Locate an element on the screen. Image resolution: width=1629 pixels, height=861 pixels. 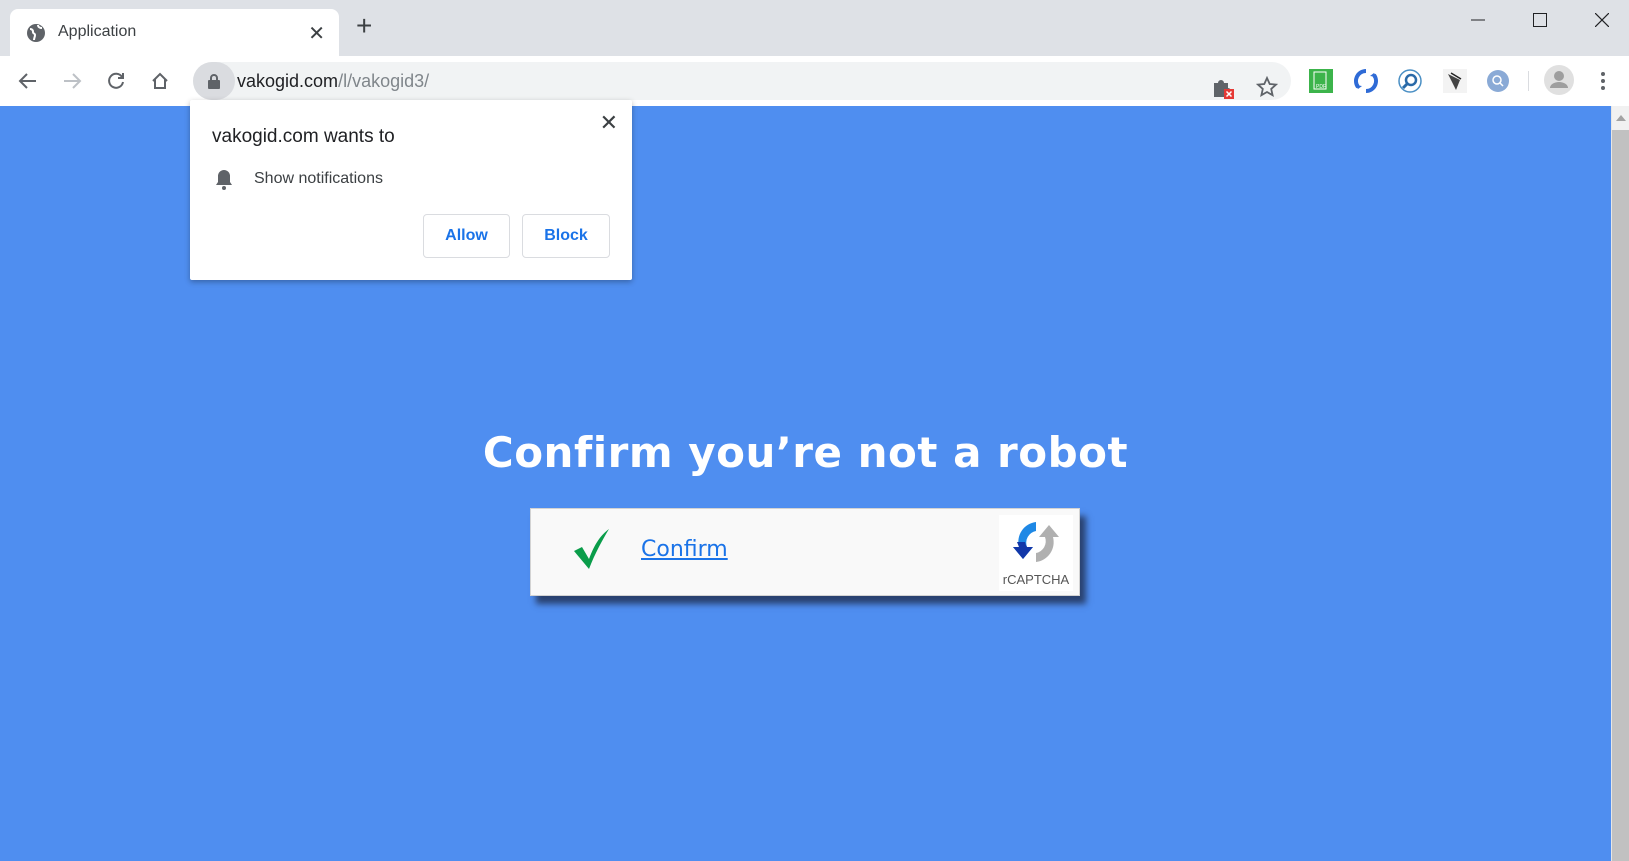
extension-error-button is located at coordinates (1223, 87).